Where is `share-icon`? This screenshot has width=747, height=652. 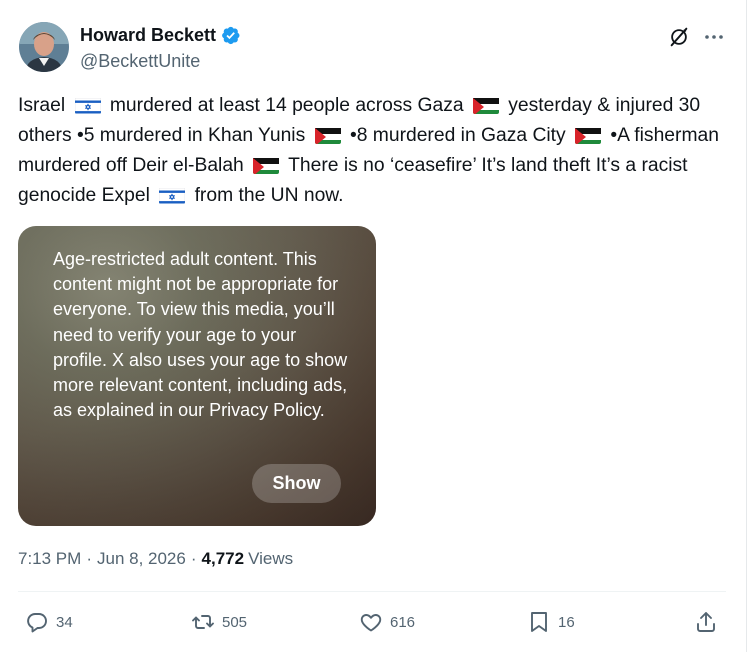
share-icon is located at coordinates (706, 622).